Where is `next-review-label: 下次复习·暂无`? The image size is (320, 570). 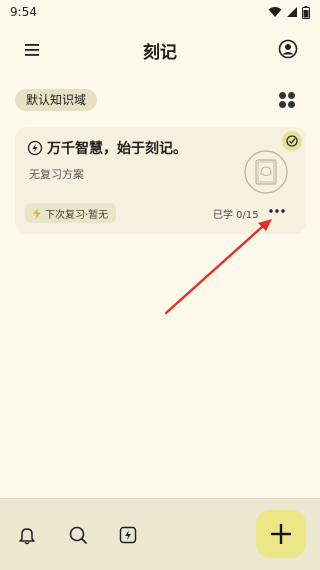 next-review-label: 下次复习·暂无 is located at coordinates (77, 215).